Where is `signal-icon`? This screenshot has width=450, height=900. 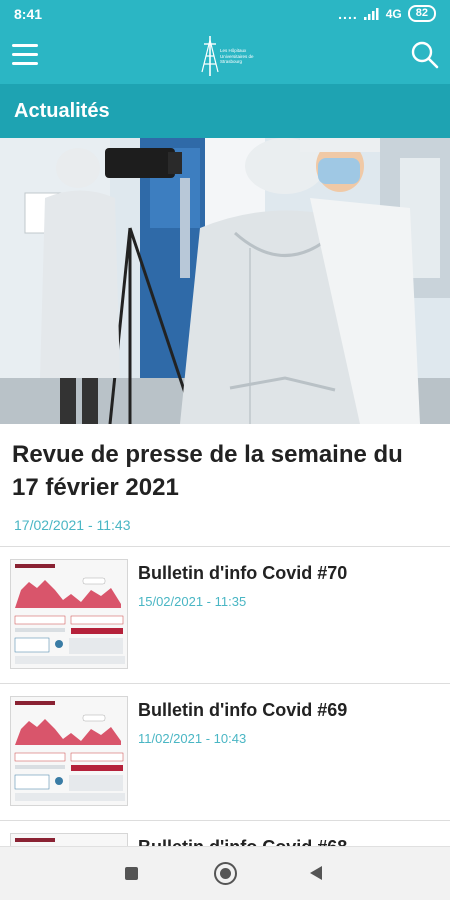 signal-icon is located at coordinates (371, 13).